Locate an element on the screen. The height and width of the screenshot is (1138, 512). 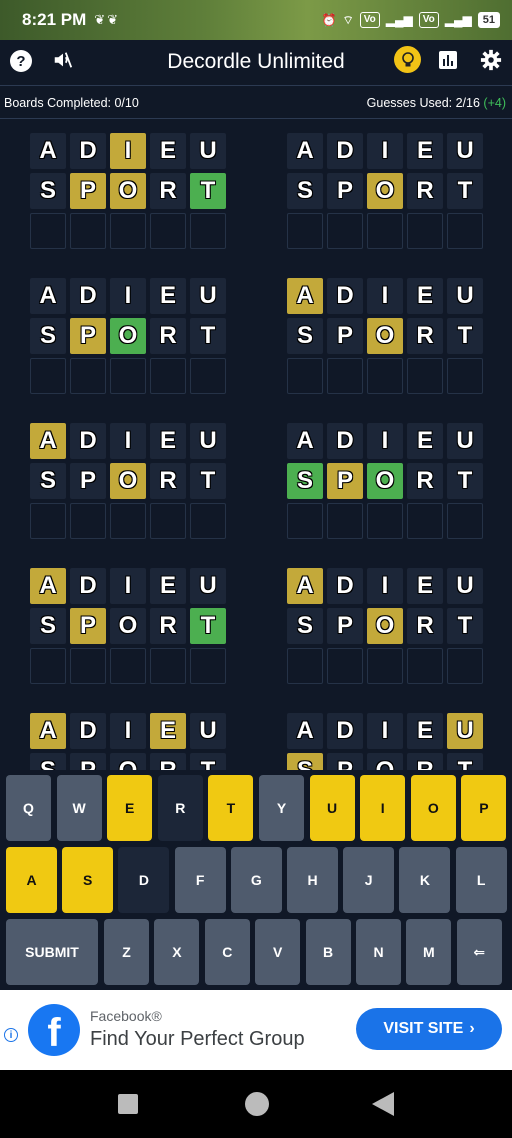
key-h: H is located at coordinates (312, 880).